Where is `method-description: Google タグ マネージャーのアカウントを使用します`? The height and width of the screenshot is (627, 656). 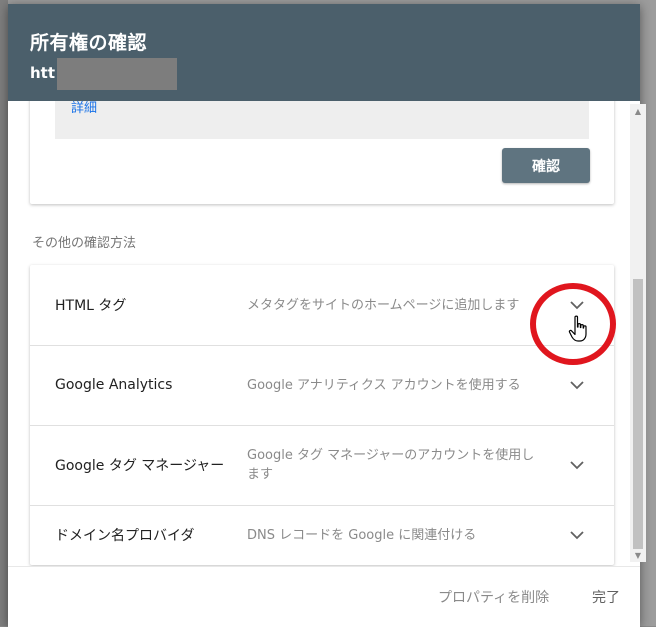
method-description: Google タグ マネージャーのアカウントを使用します is located at coordinates (391, 465).